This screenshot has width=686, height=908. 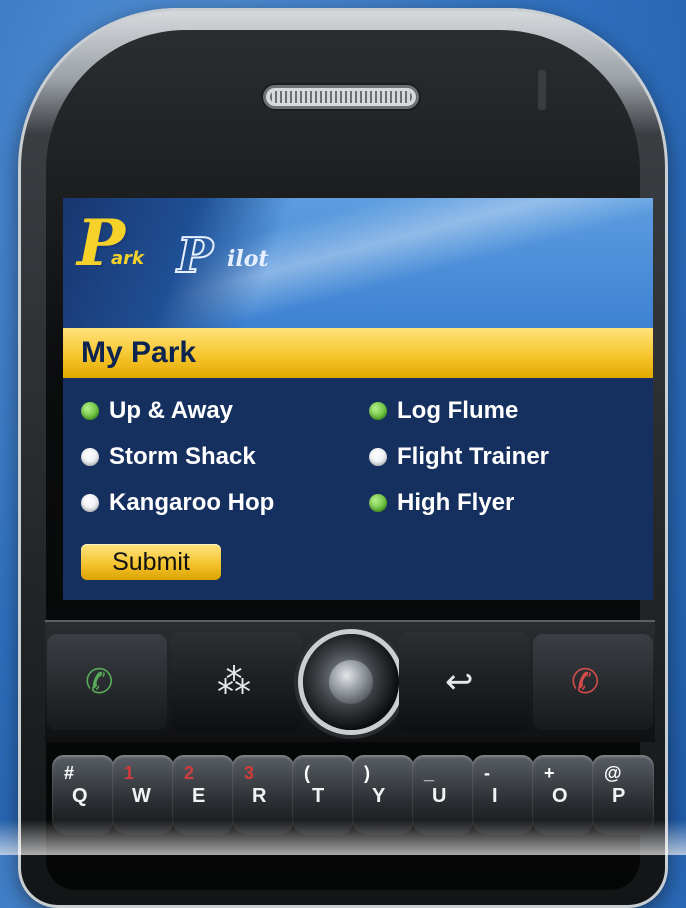 I want to click on key-alt-label: (, so click(x=307, y=773).